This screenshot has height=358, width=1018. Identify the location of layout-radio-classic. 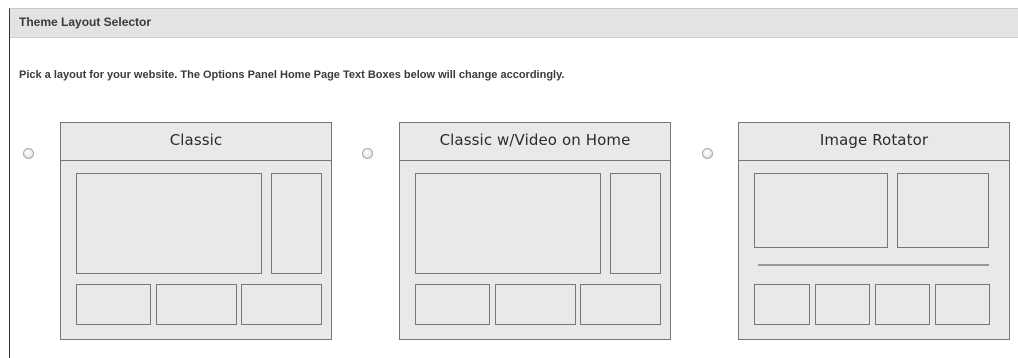
(28, 153).